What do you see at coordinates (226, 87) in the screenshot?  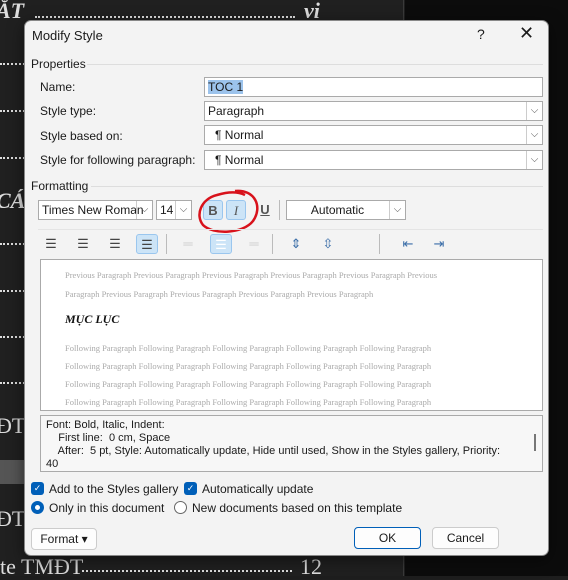 I see `name-value: TOC 1` at bounding box center [226, 87].